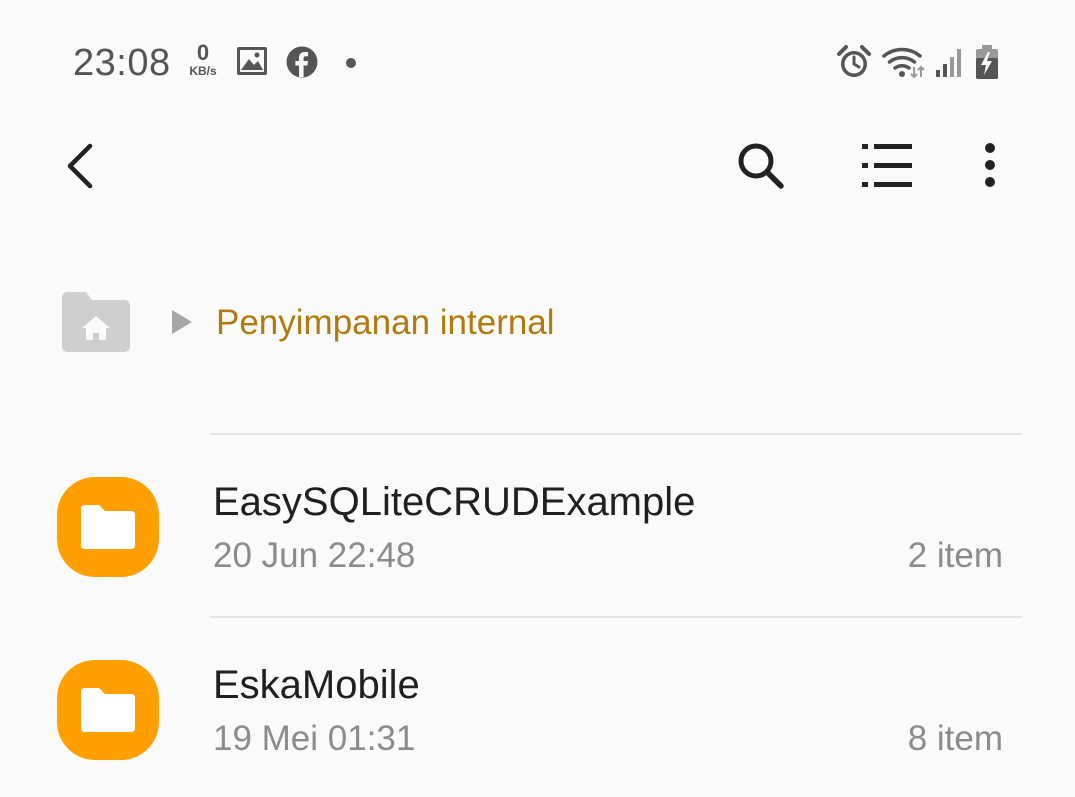 This screenshot has height=797, width=1075. Describe the element at coordinates (302, 62) in the screenshot. I see `facebook-icon` at that location.